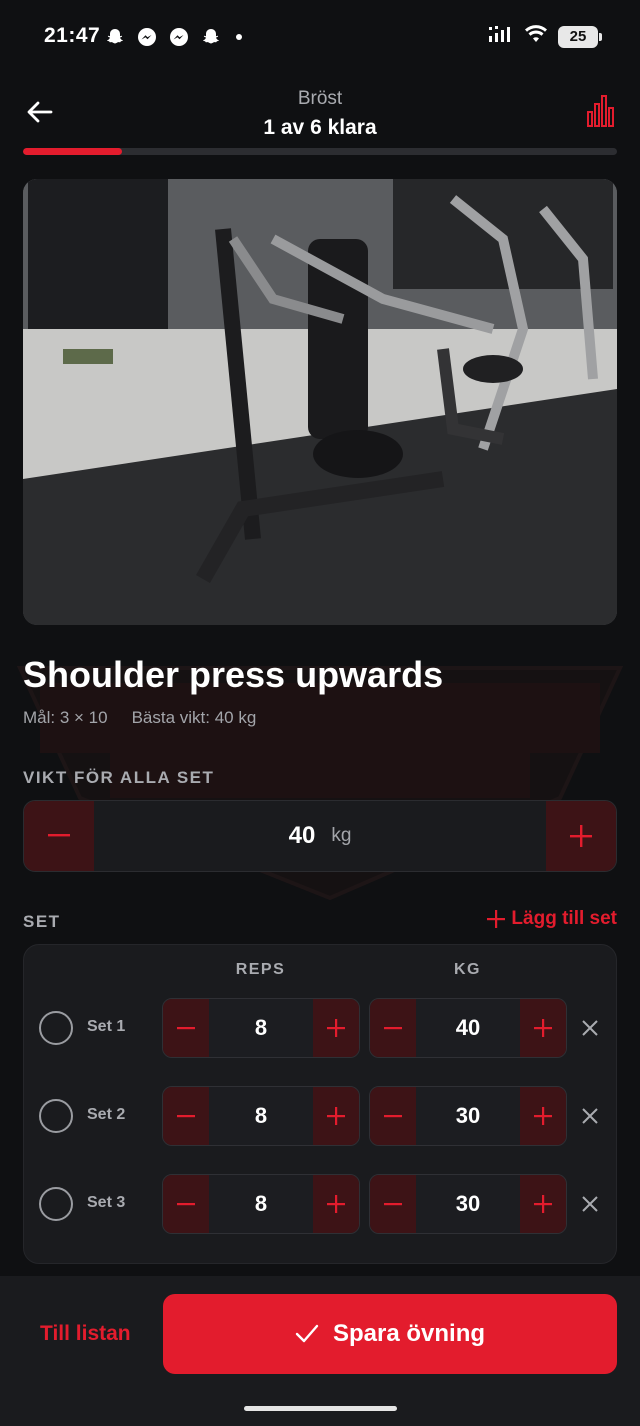 The image size is (640, 1426). I want to click on bar-chart-icon, so click(600, 111).